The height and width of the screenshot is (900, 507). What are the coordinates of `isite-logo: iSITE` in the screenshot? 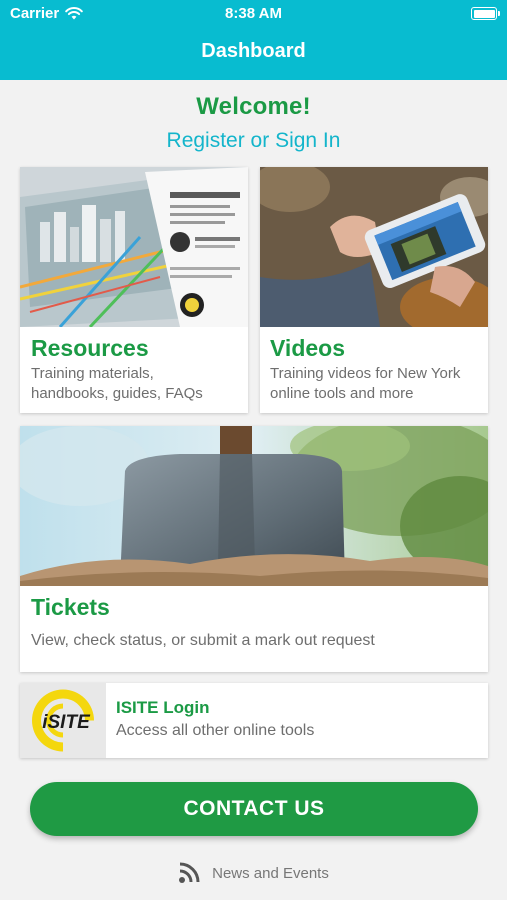 It's located at (63, 720).